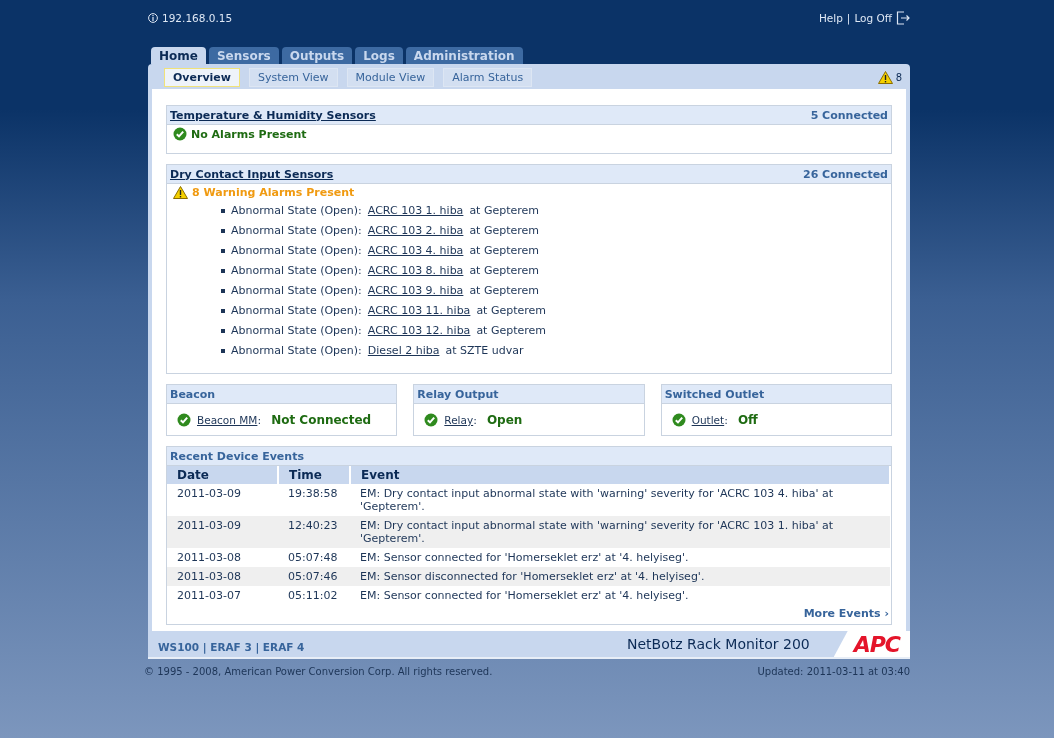 This screenshot has height=738, width=1054. I want to click on table-cell: 12:40:23, so click(314, 532).